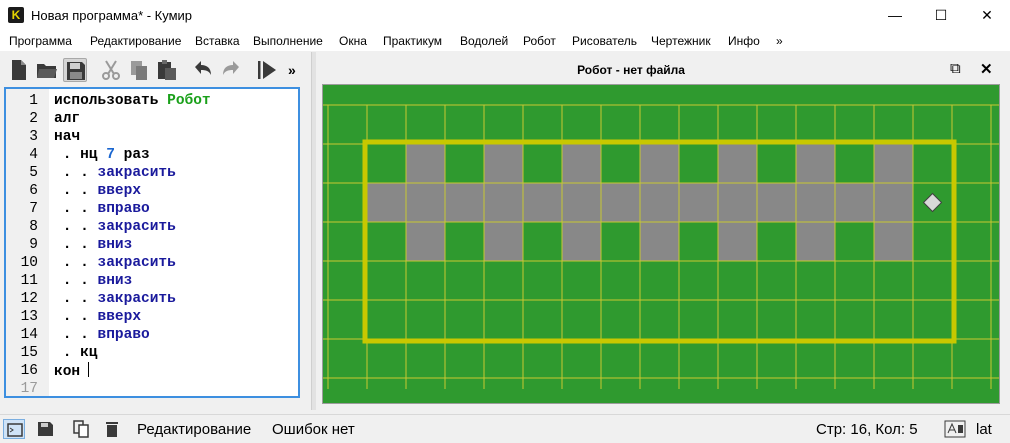  I want to click on menu-run: Выполнение, so click(288, 41).